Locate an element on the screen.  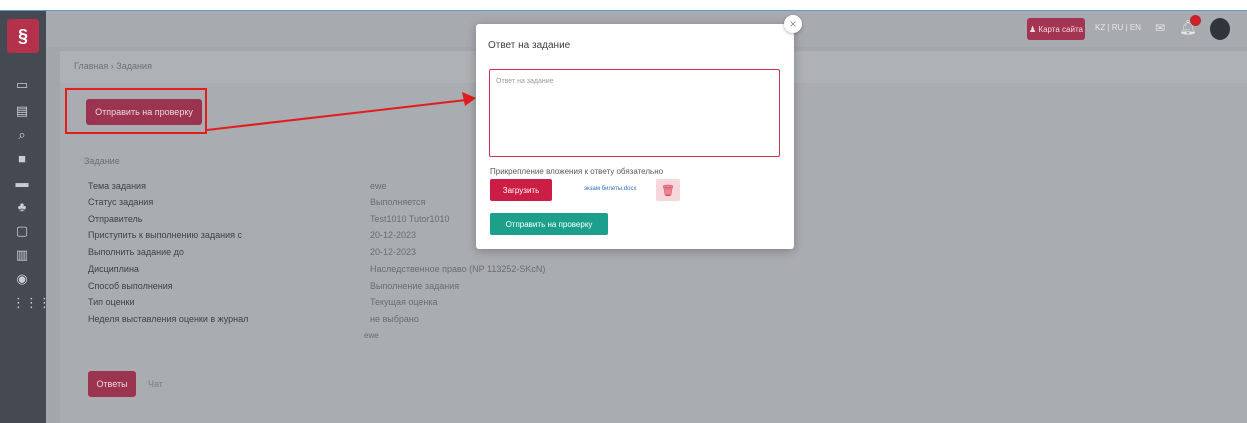
webcam-icon: ◉ is located at coordinates (22, 279).